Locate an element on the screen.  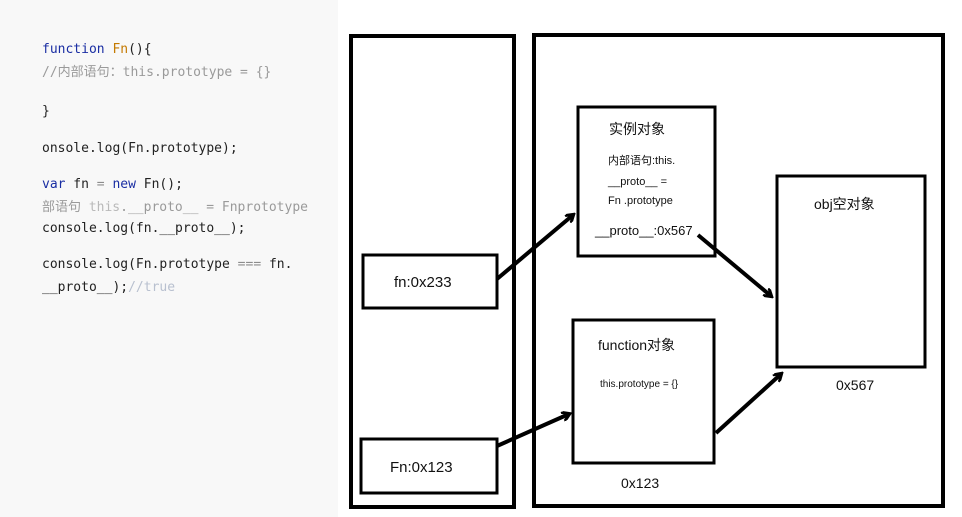
instance-object-title: 实例对象 is located at coordinates (637, 129).